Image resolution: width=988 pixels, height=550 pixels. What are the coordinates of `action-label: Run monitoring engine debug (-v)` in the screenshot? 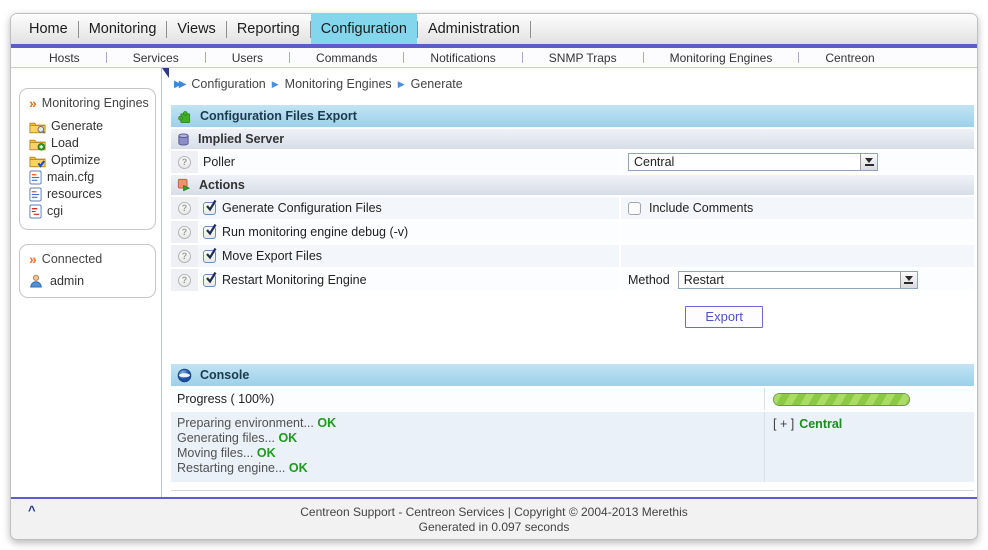 It's located at (315, 232).